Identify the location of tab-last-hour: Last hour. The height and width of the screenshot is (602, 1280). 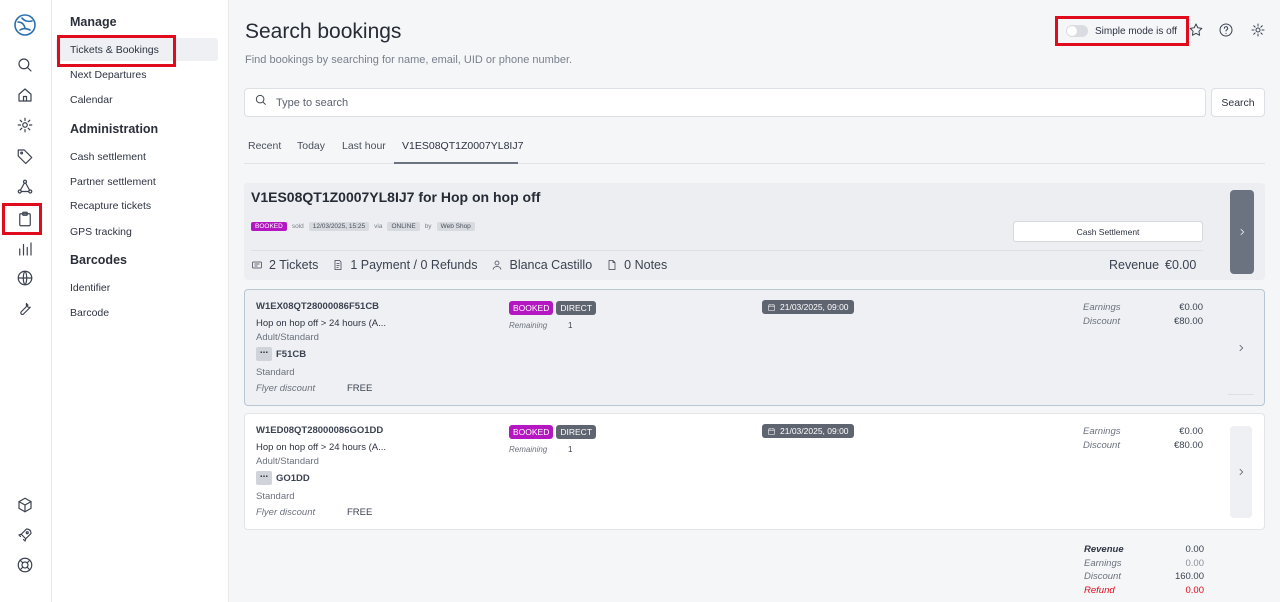
(364, 146).